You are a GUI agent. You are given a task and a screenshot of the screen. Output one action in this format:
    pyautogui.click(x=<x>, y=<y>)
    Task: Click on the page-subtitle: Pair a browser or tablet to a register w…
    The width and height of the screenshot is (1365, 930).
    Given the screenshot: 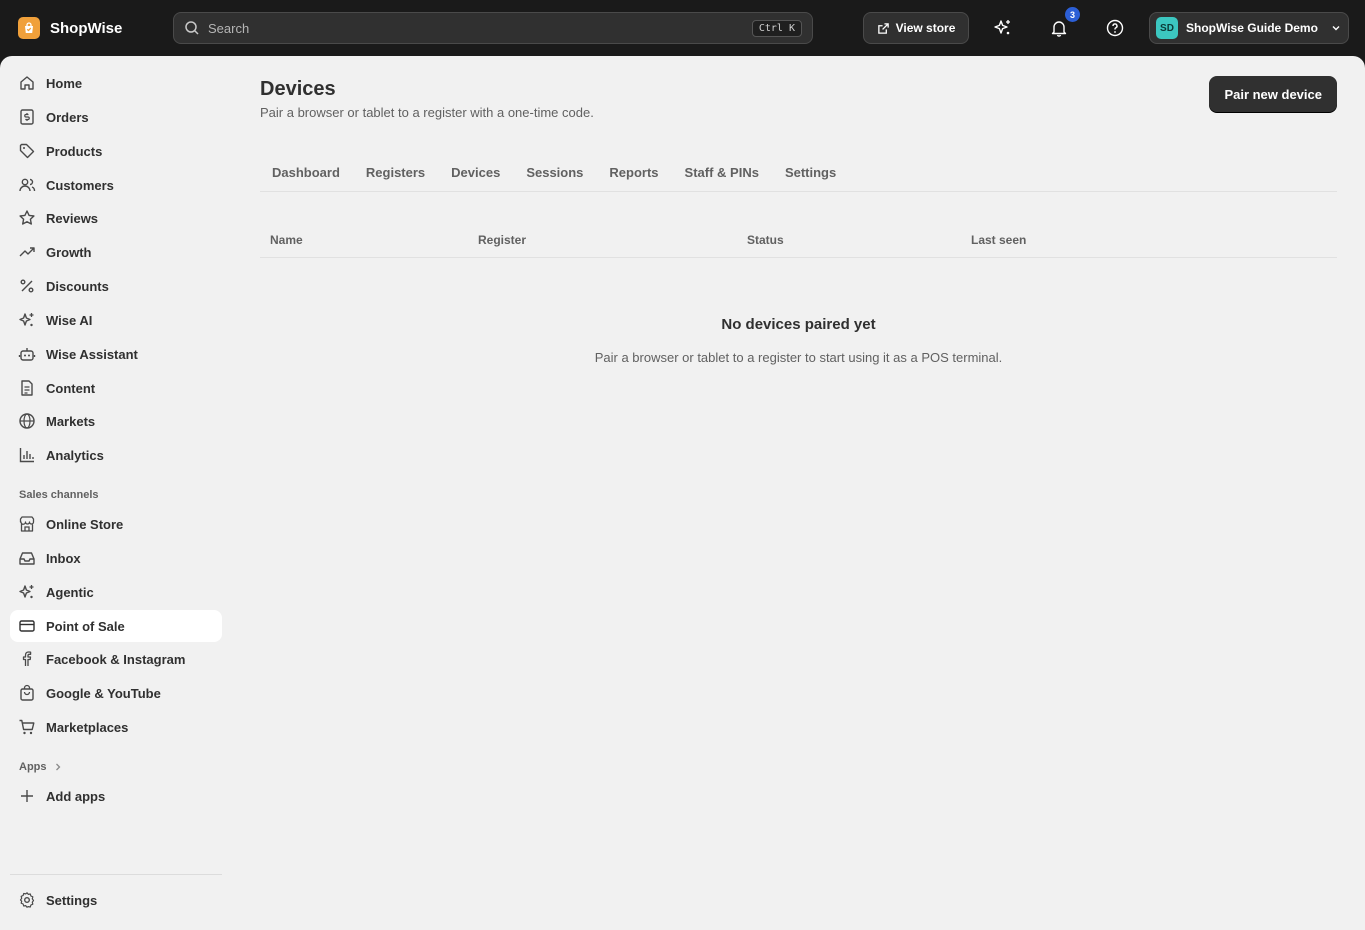 What is the action you would take?
    pyautogui.click(x=427, y=112)
    